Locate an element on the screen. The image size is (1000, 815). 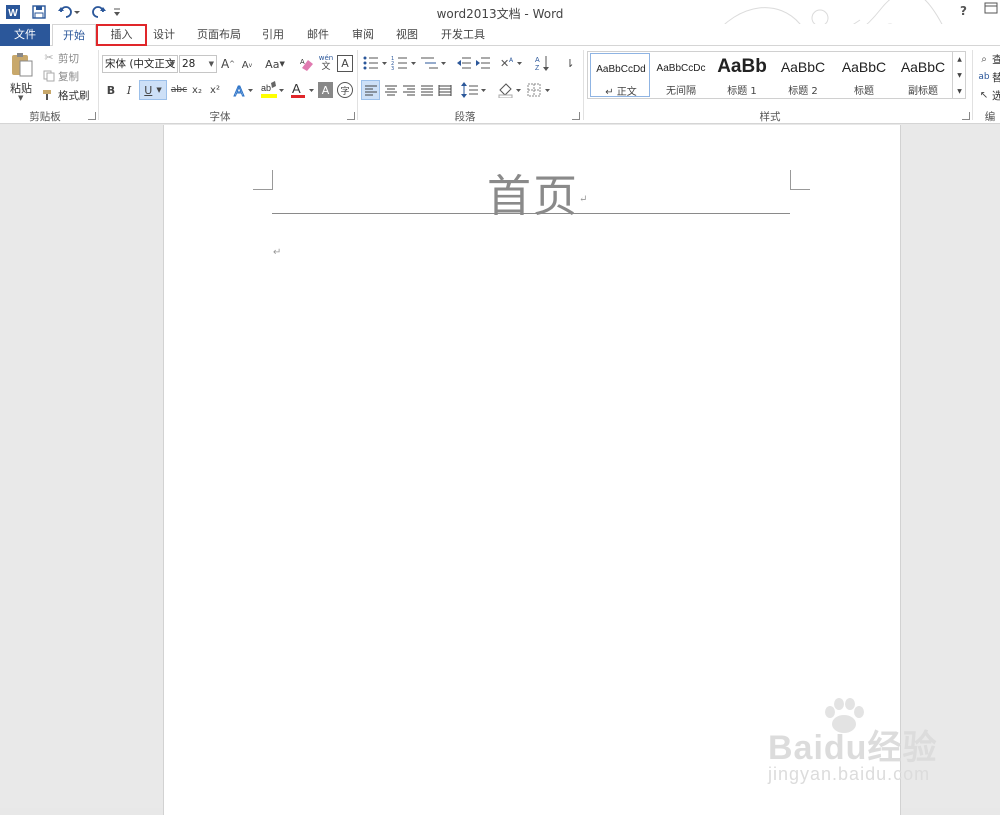
group-label-font: 字体 is located at coordinates (220, 117).